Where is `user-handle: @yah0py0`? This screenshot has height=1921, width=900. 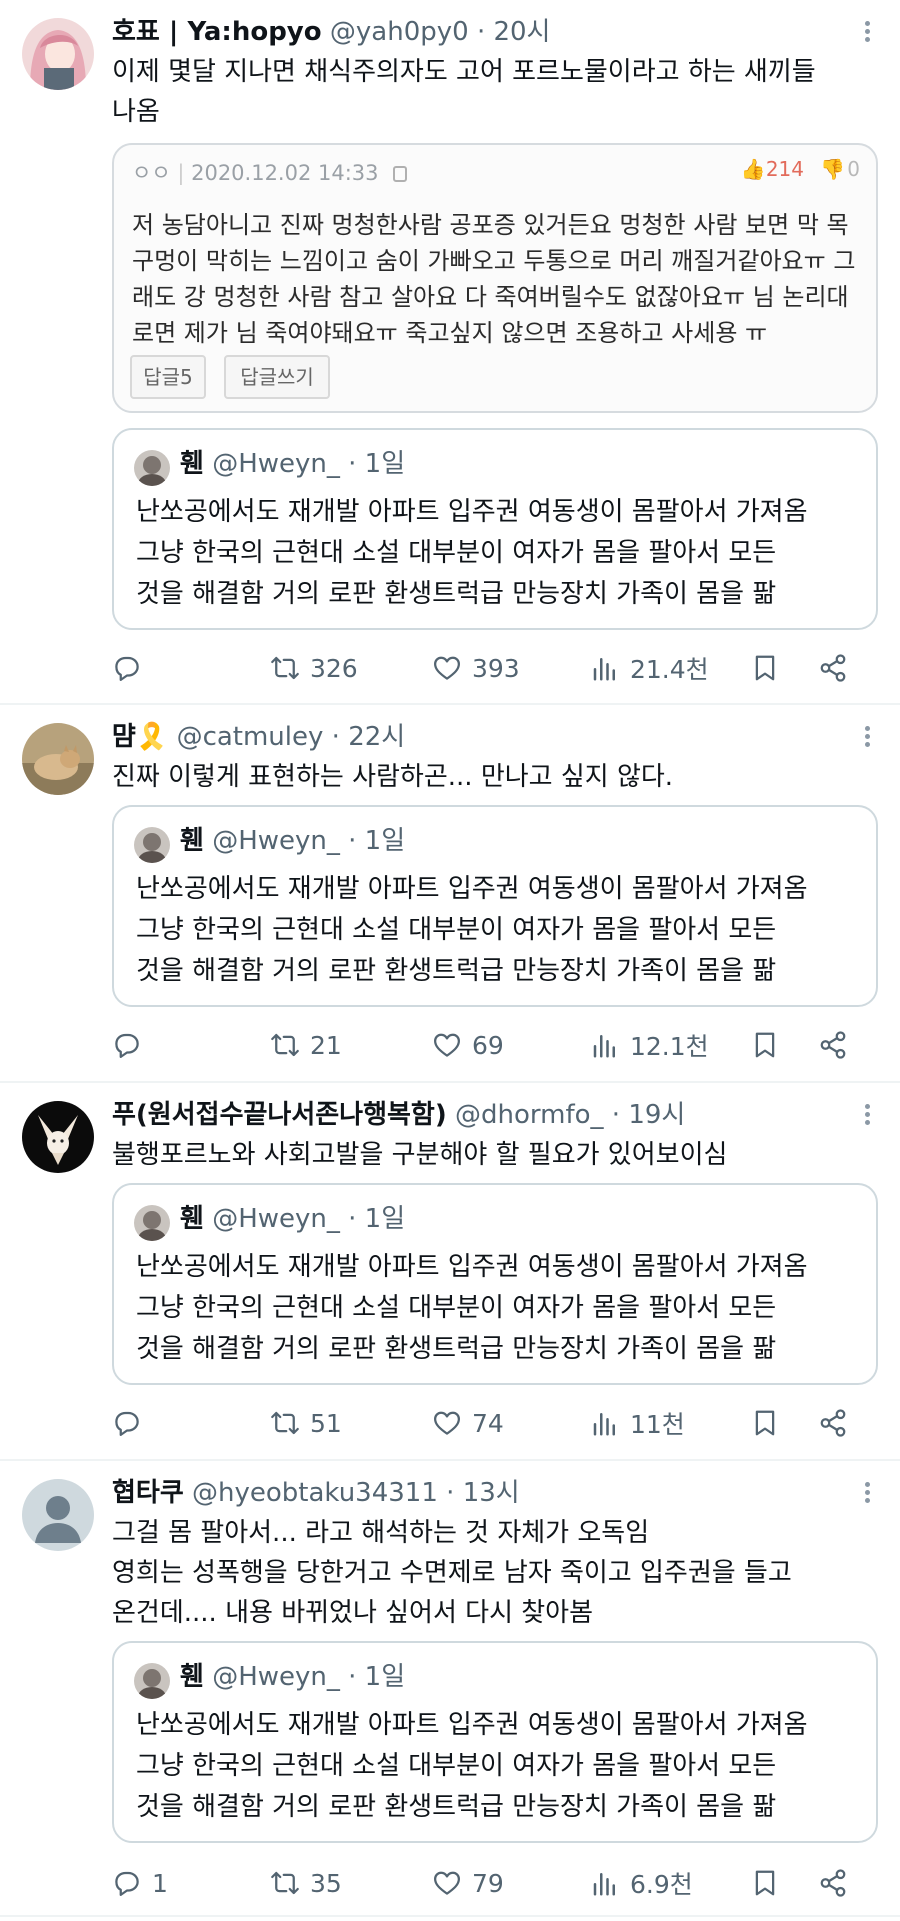
user-handle: @yah0py0 is located at coordinates (399, 32).